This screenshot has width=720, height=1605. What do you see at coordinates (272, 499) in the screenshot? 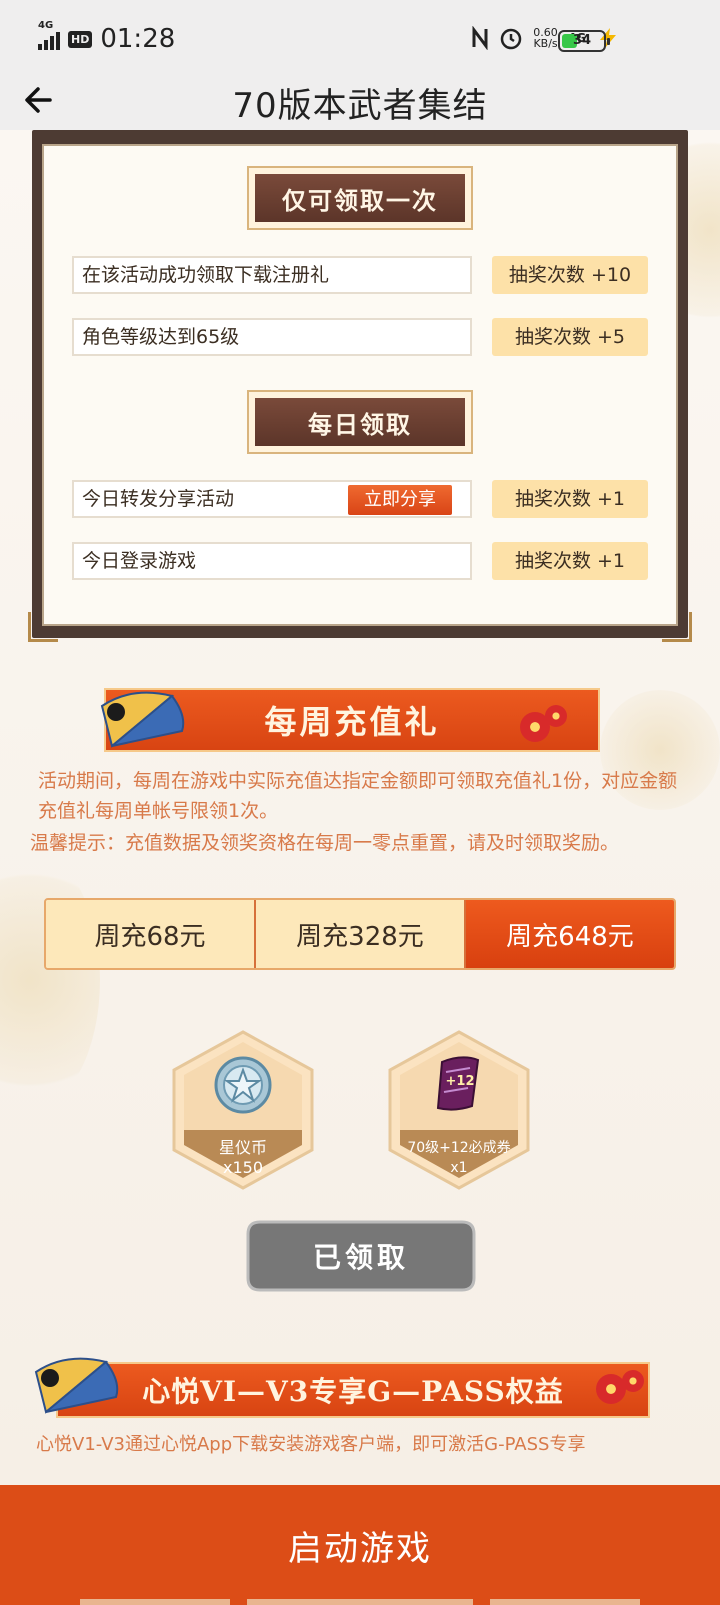
I see `task-label: 今日转发分享活动 立即分享` at bounding box center [272, 499].